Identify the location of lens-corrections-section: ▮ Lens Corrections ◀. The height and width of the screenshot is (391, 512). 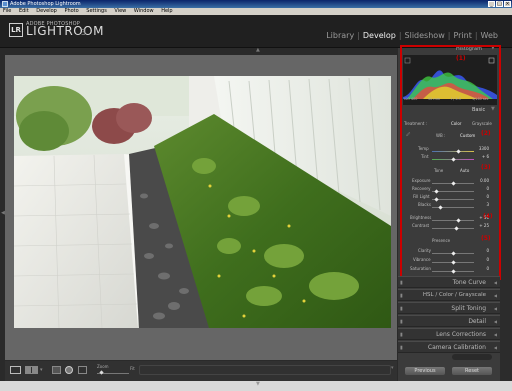
(449, 334).